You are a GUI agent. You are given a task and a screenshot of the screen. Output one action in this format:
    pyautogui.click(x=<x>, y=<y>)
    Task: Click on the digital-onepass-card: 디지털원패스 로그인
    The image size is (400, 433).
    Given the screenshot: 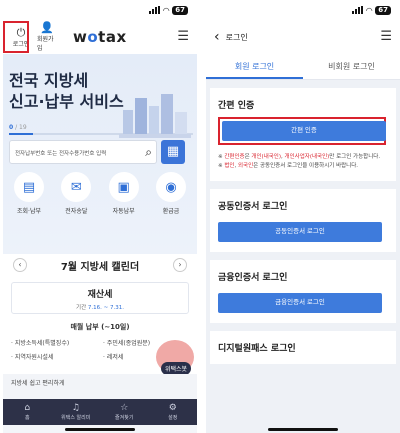 What is the action you would take?
    pyautogui.click(x=303, y=347)
    